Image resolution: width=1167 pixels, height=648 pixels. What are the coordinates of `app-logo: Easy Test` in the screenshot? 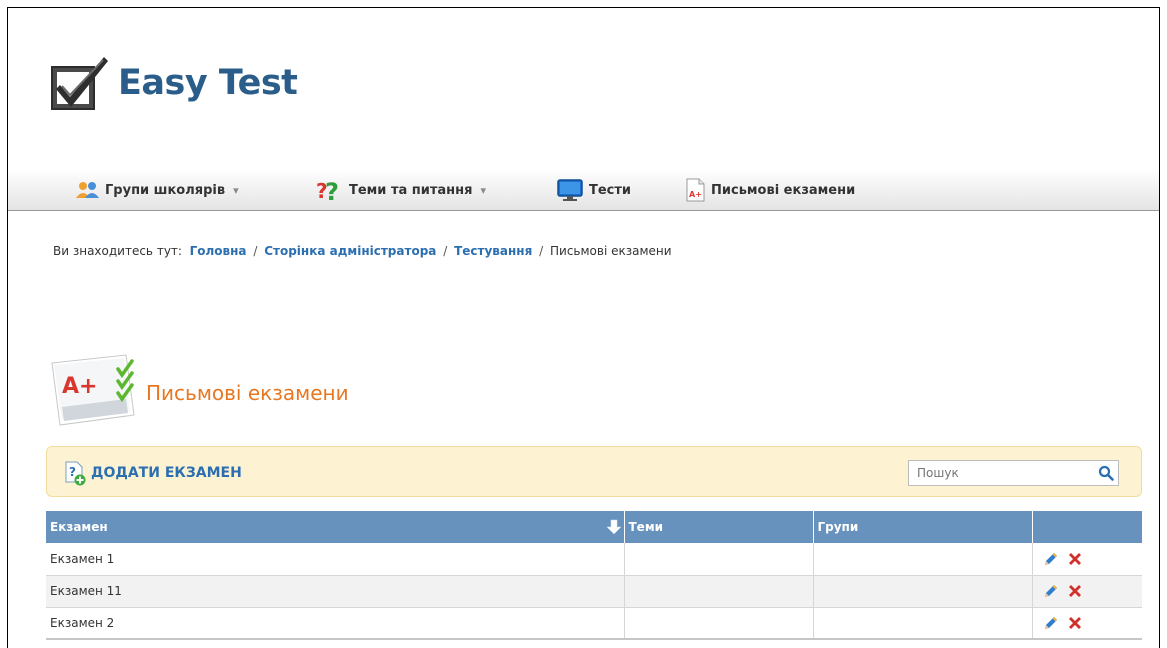 It's located at (173, 83).